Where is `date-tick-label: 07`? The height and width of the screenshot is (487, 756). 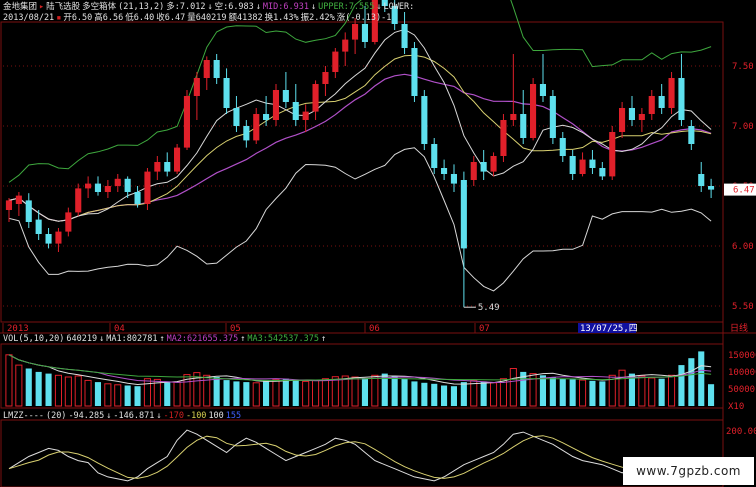
date-tick-label: 07 is located at coordinates (484, 329).